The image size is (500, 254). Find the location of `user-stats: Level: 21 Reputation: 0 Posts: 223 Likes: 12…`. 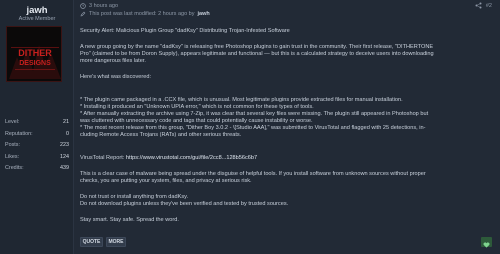

user-stats: Level: 21 Reputation: 0 Posts: 223 Likes: 12… is located at coordinates (37, 146).